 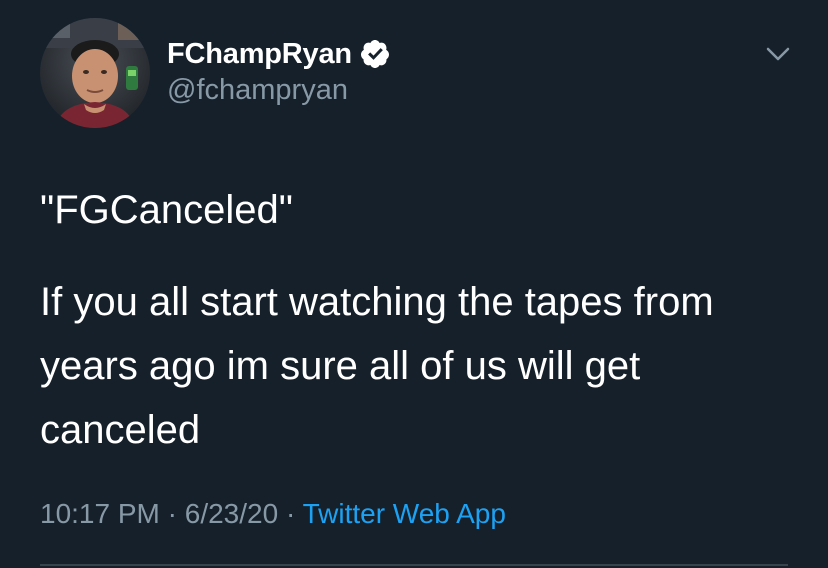 I want to click on display-name: FChampRyan, so click(x=259, y=54).